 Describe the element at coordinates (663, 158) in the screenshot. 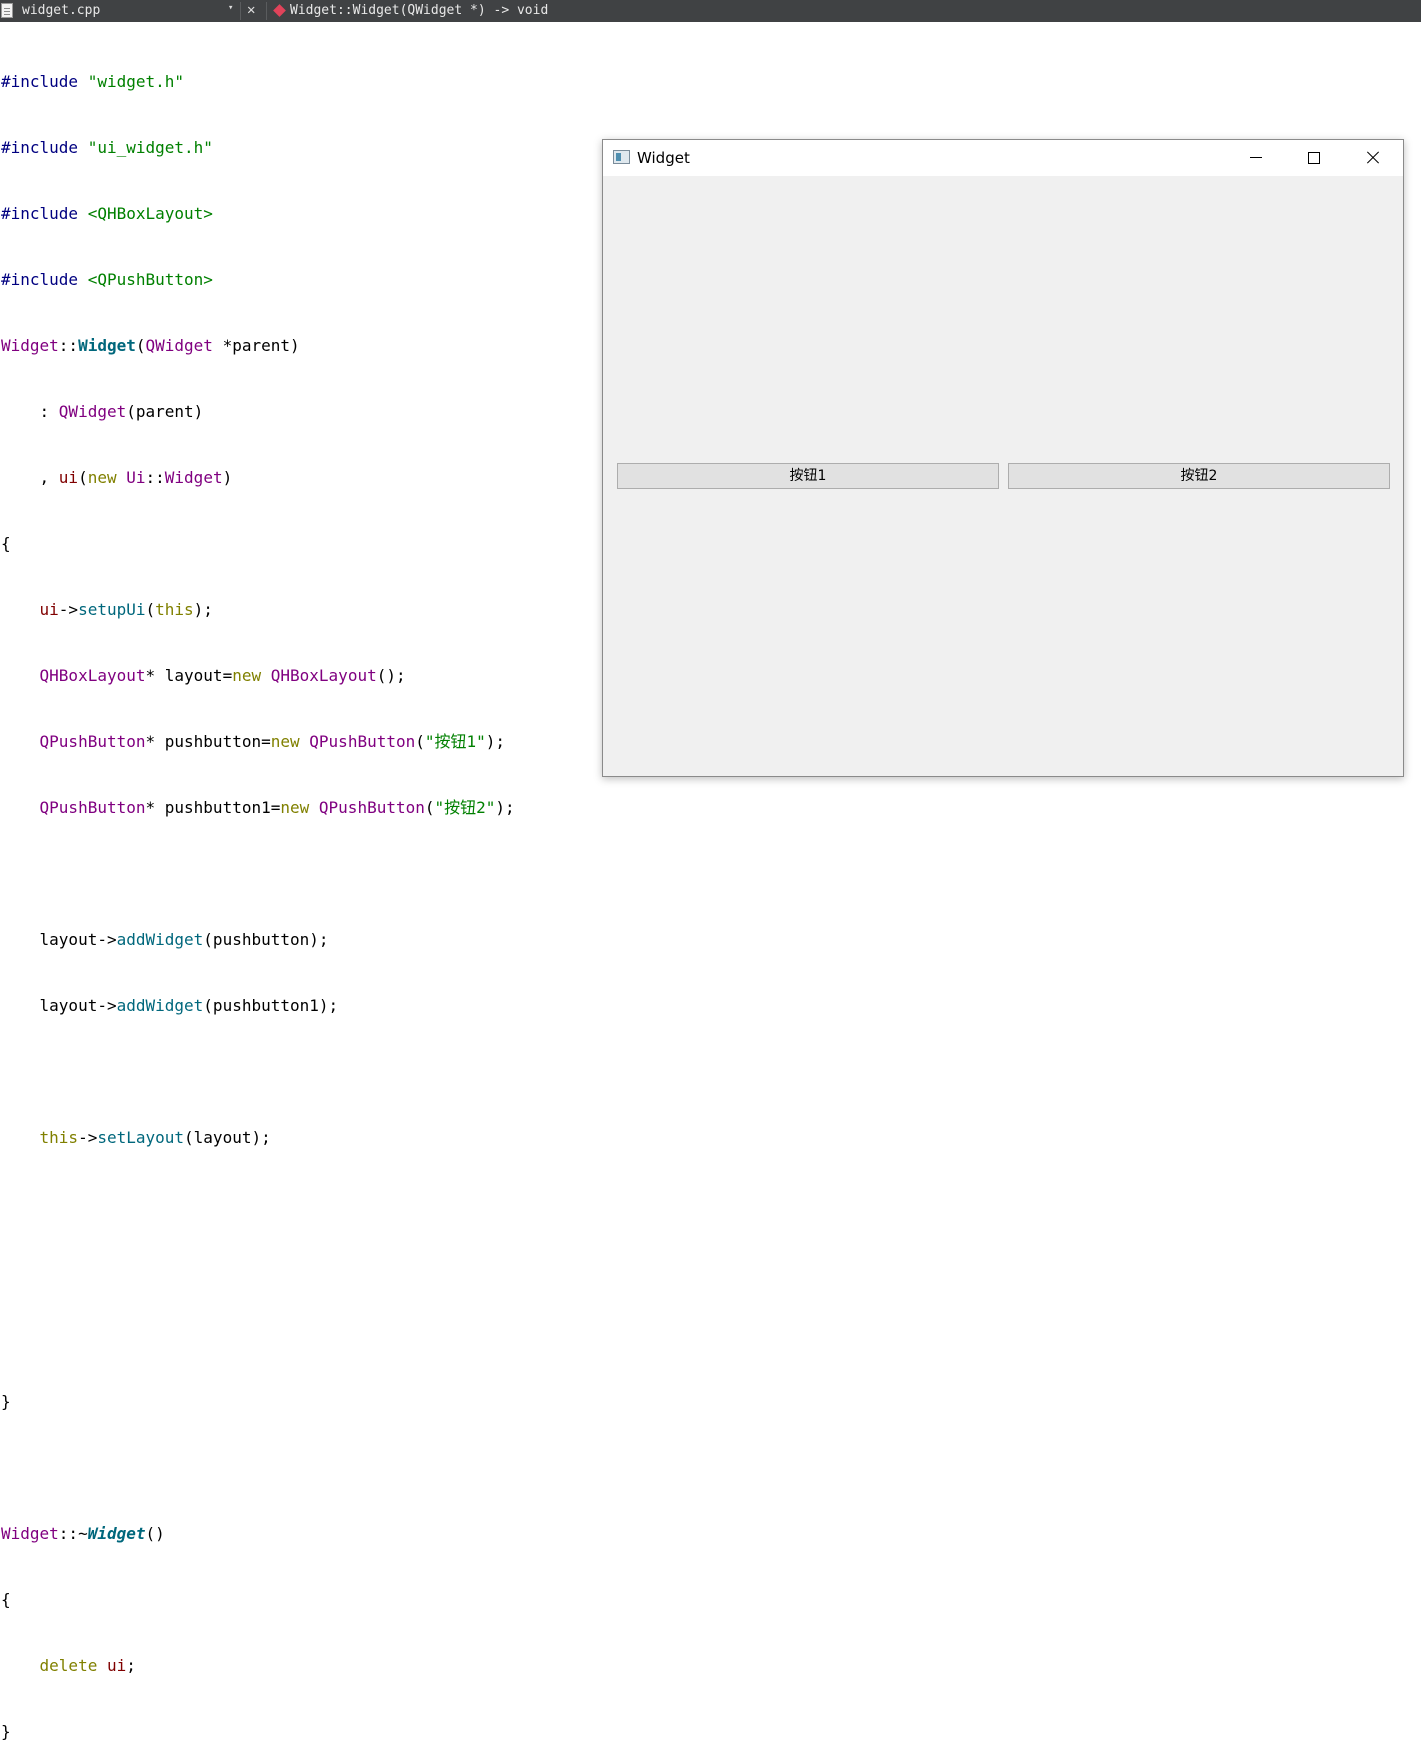

I see `window-title: Widget` at that location.